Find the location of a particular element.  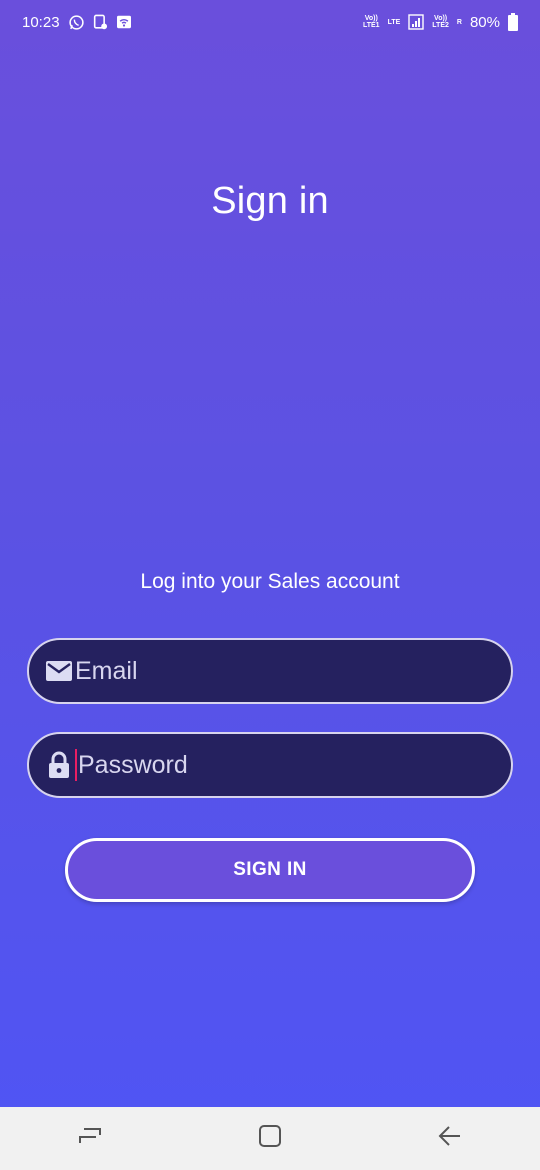

back-icon is located at coordinates (450, 1138).